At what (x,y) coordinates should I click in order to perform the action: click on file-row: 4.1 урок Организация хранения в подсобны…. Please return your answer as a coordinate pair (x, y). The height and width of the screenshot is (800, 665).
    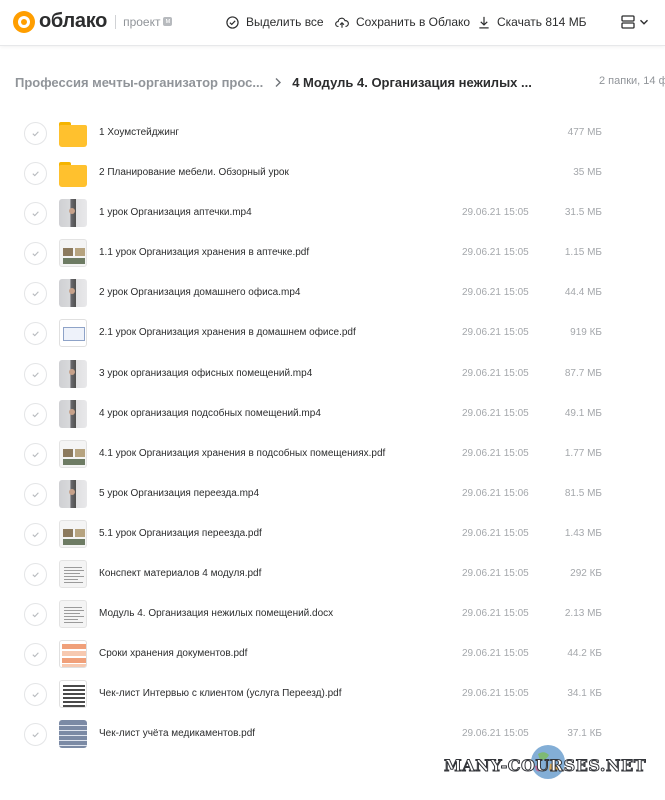
    Looking at the image, I should click on (332, 454).